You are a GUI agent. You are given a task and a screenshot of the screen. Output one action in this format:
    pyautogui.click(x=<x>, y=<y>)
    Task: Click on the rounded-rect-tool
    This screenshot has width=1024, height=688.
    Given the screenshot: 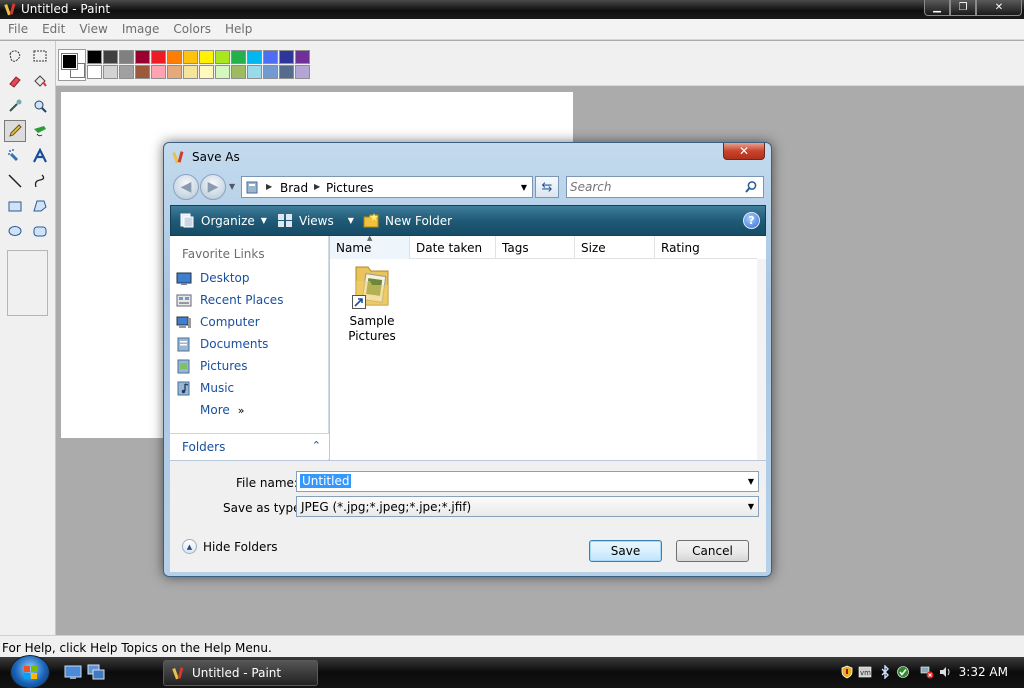 What is the action you would take?
    pyautogui.click(x=40, y=231)
    